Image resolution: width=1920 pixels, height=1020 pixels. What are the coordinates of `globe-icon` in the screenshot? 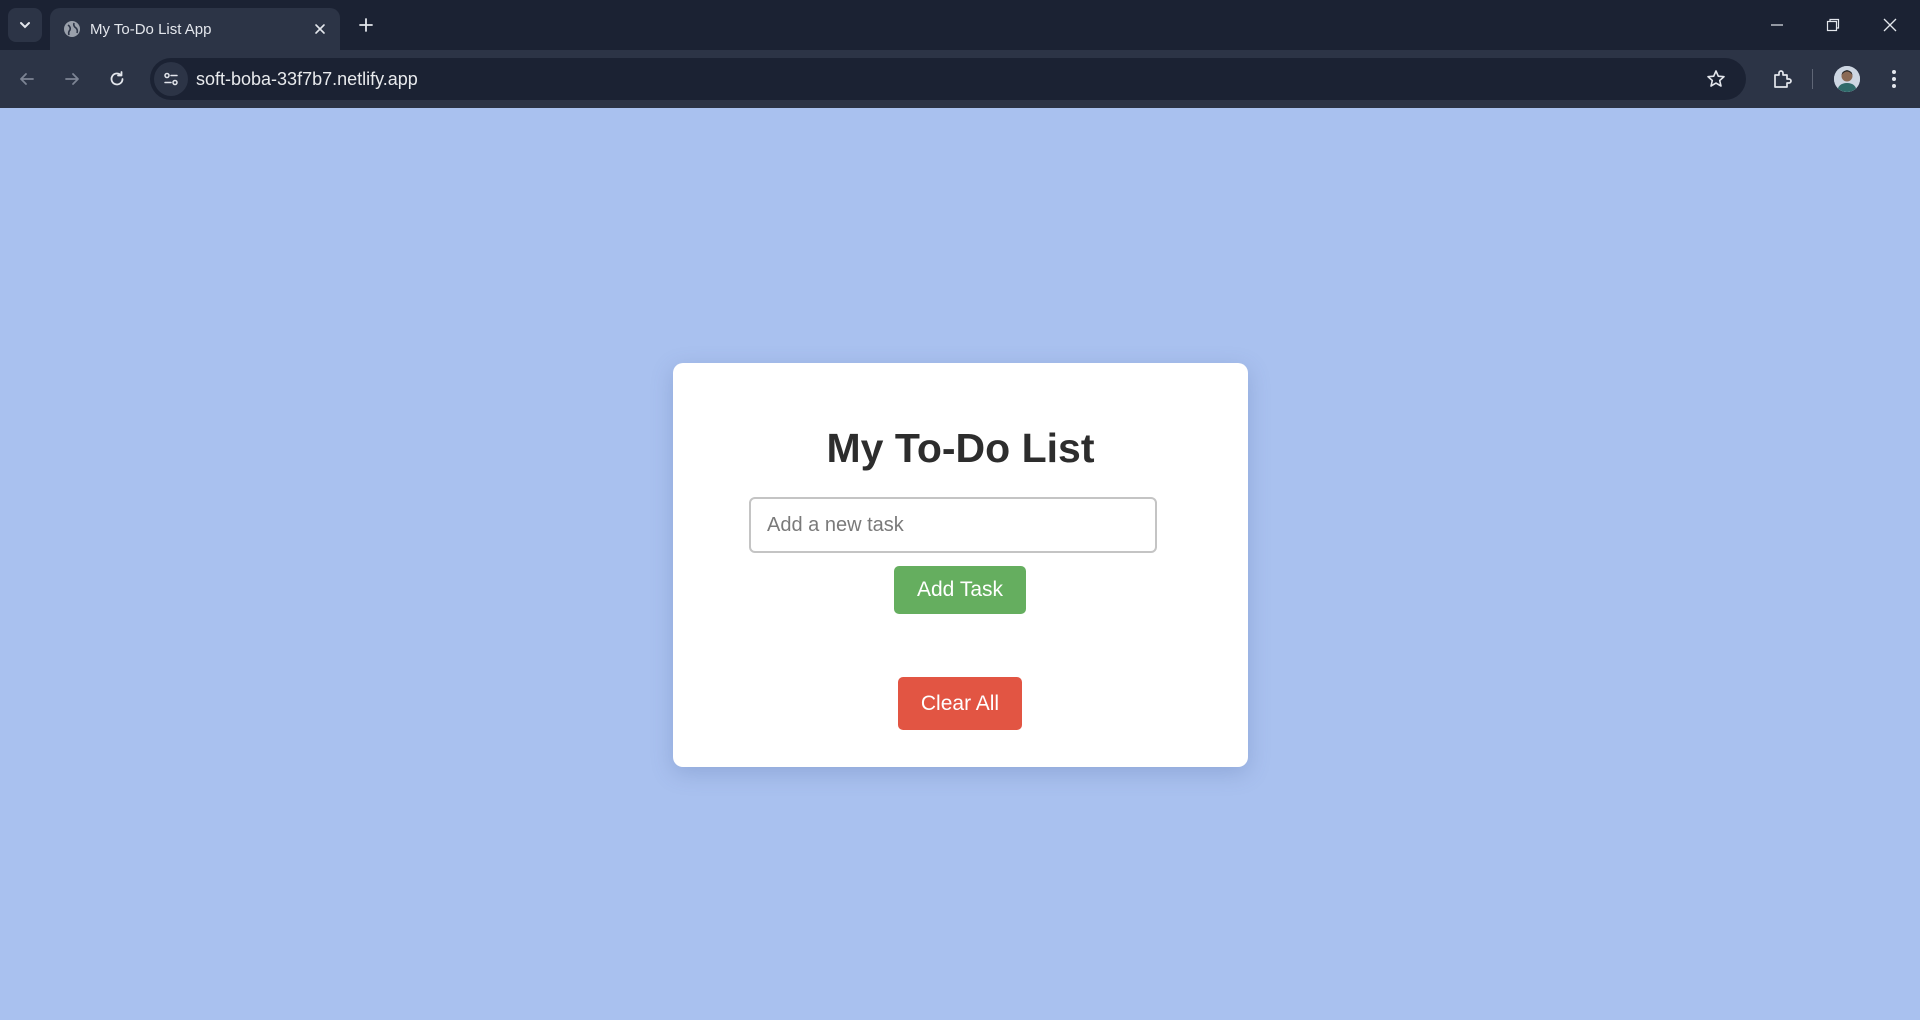 It's located at (72, 29).